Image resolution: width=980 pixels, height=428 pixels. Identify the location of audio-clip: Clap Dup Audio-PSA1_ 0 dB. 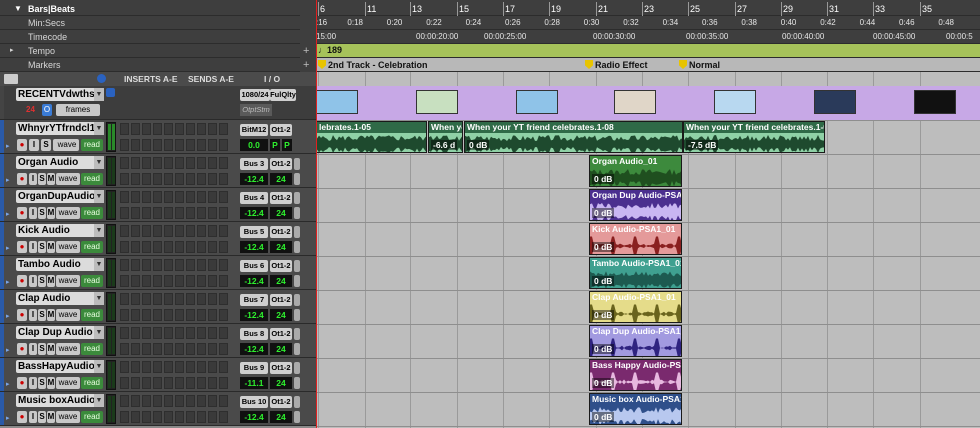
(635, 341).